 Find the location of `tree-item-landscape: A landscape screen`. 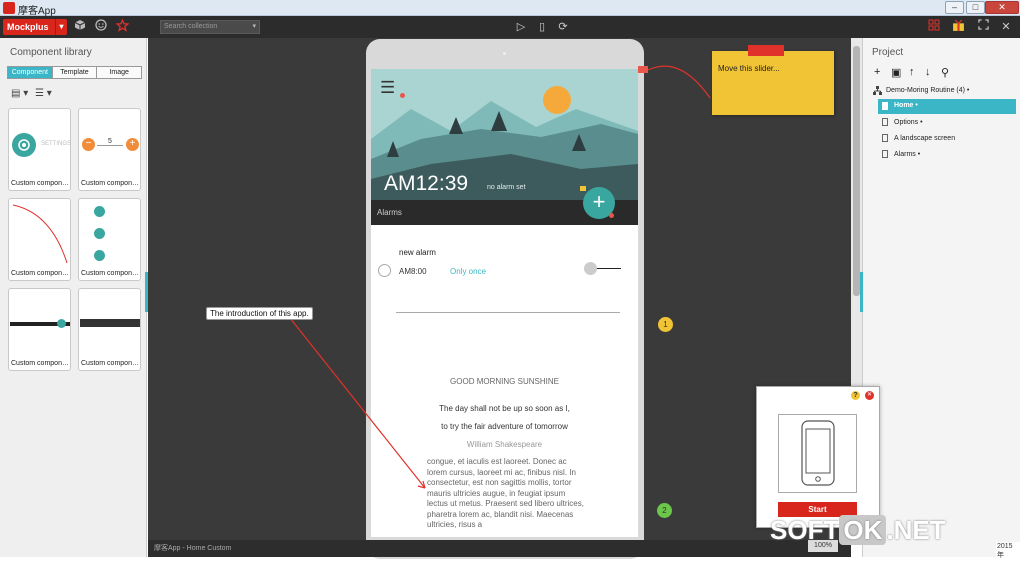

tree-item-landscape: A landscape screen is located at coordinates (924, 138).